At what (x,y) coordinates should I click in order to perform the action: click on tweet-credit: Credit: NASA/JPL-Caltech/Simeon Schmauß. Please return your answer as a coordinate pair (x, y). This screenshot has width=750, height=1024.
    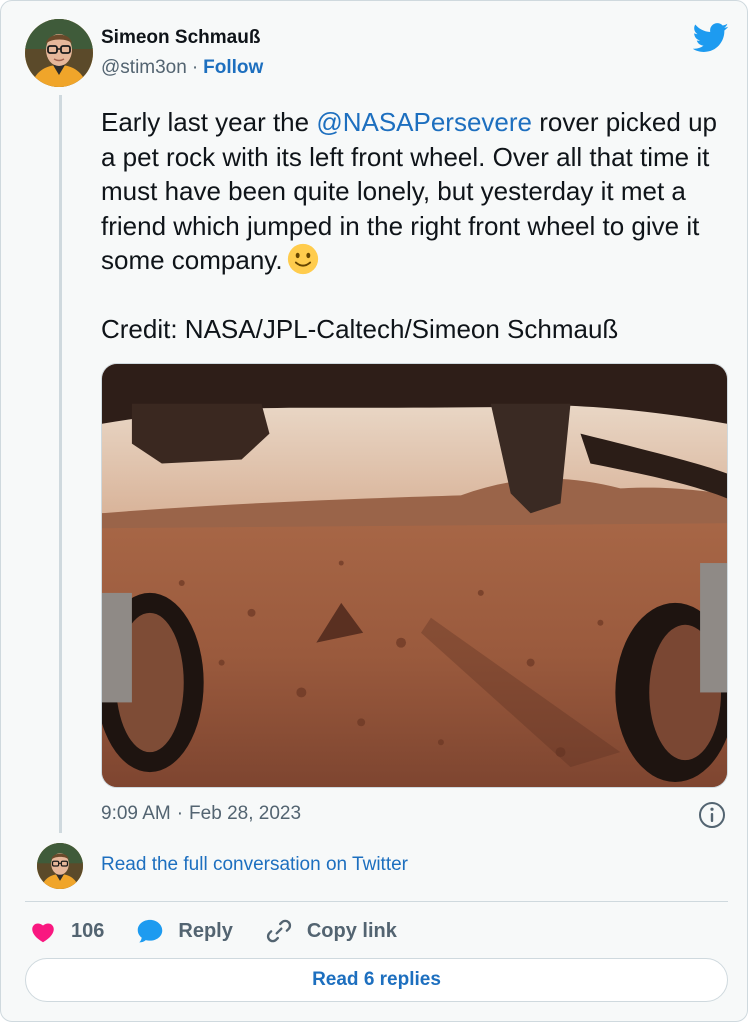
    Looking at the image, I should click on (360, 328).